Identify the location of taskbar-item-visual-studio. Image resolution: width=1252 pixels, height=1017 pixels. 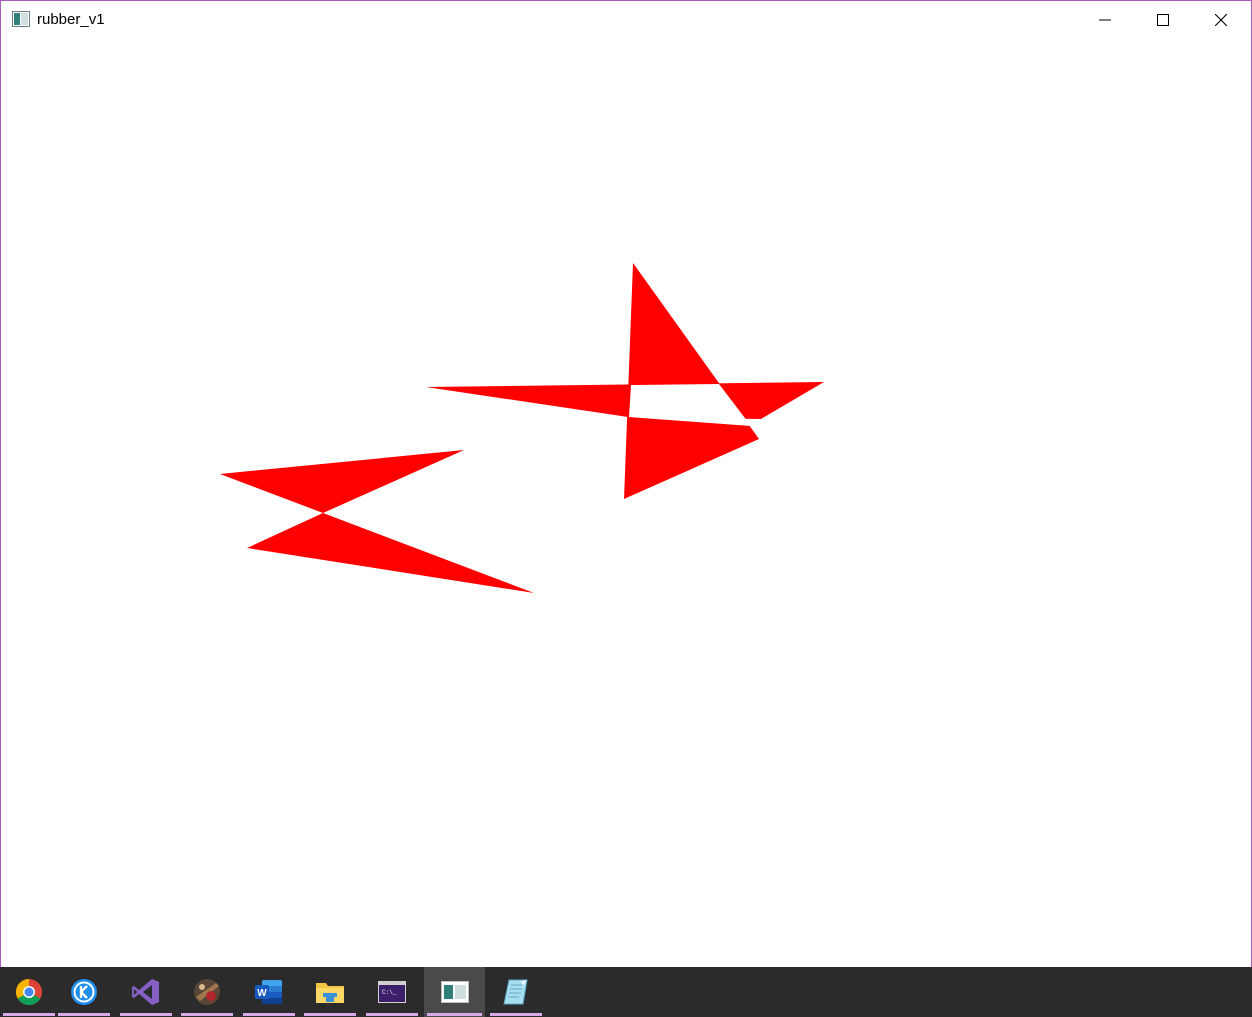
(146, 992).